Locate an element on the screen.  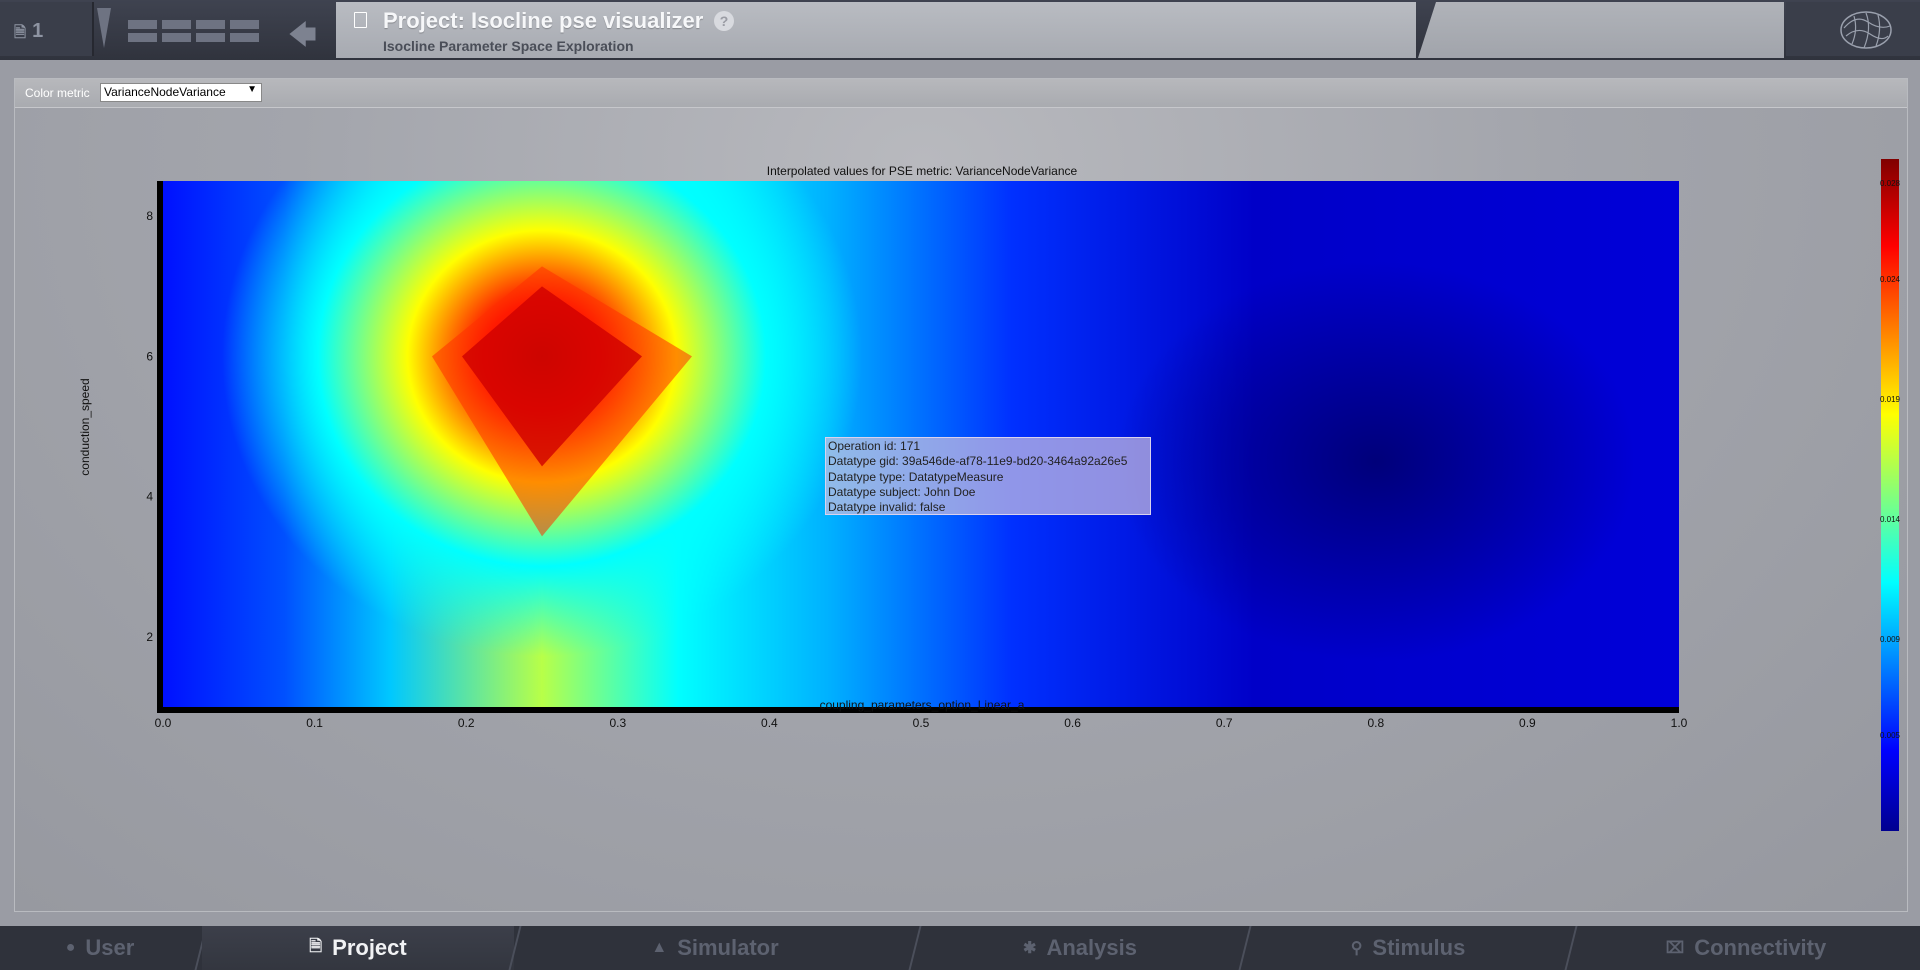
toggle-icon is located at coordinates (107, 29).